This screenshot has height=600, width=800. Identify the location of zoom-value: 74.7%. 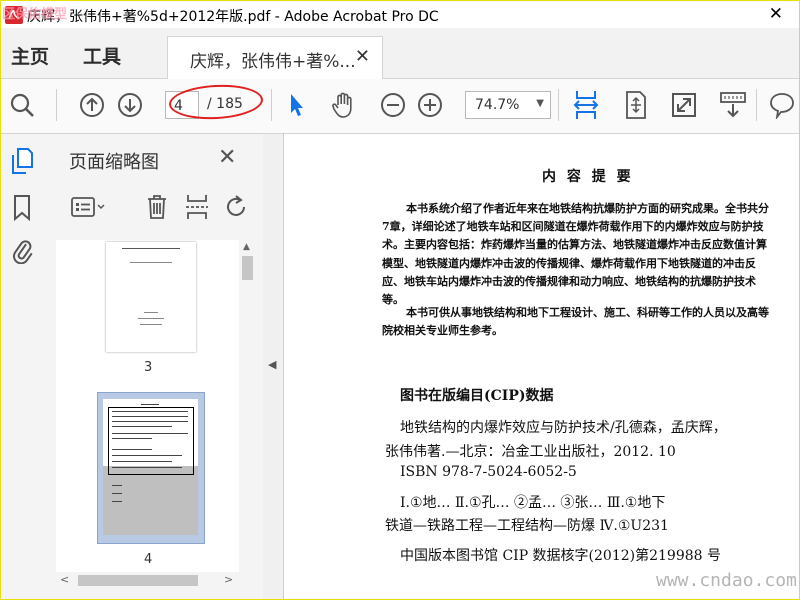
(497, 105).